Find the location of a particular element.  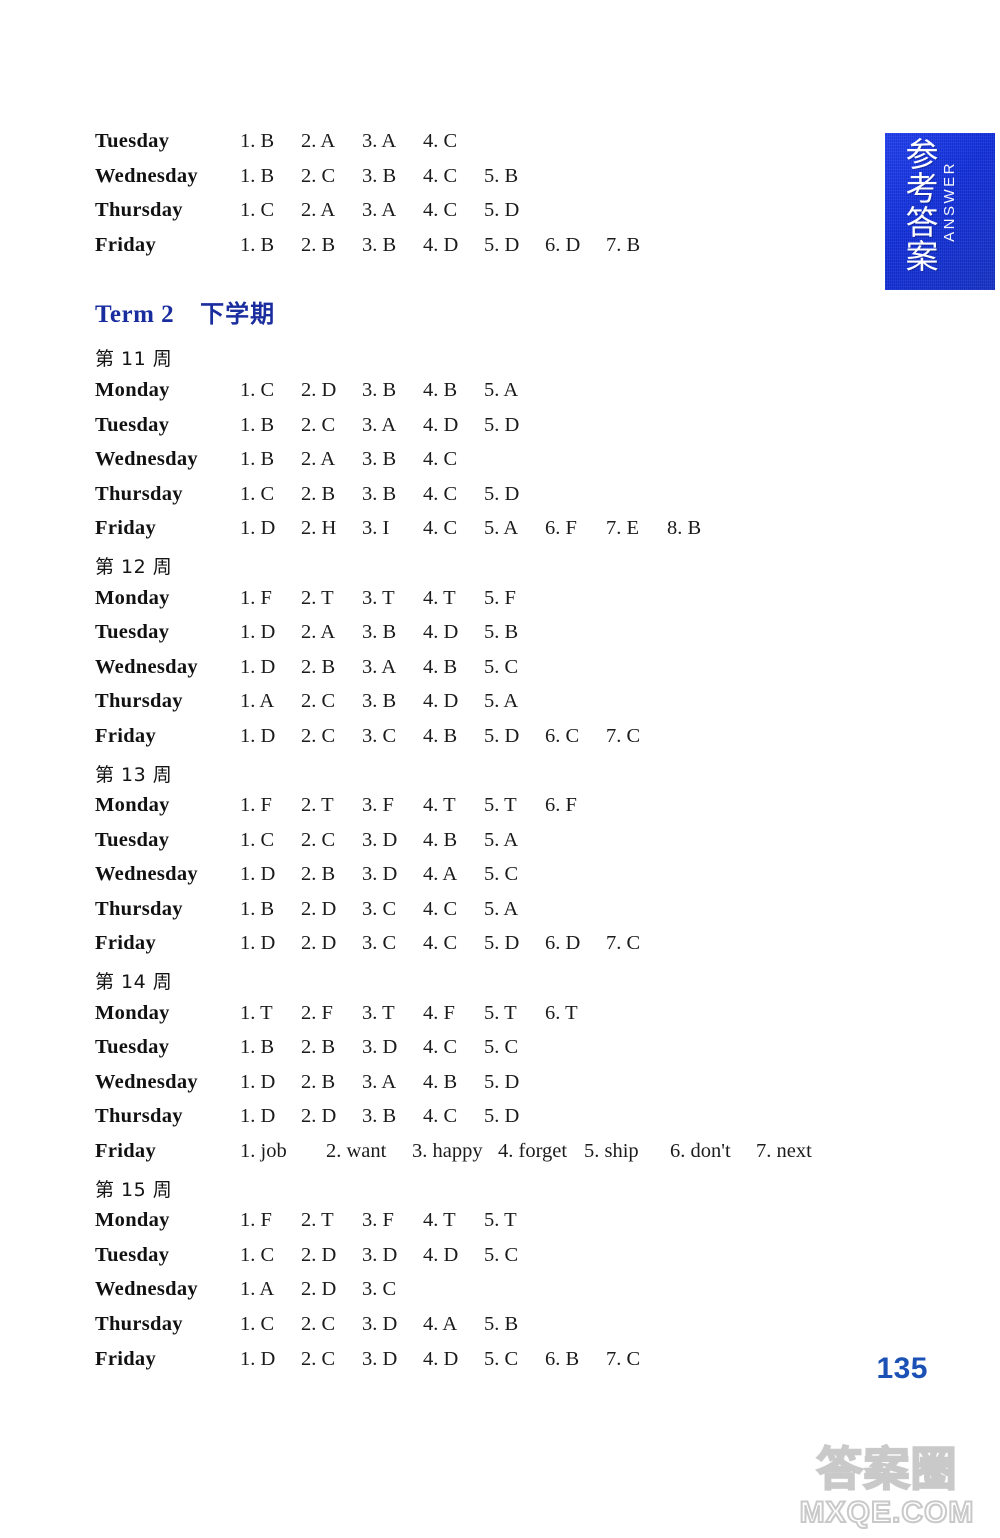

day-label-thursday: Thursday is located at coordinates (139, 1324).